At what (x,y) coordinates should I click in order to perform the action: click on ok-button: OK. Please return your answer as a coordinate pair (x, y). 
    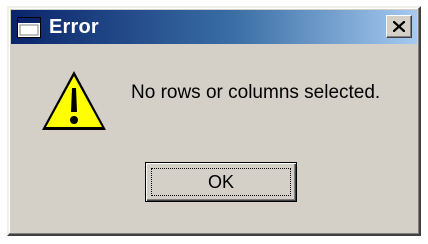
    Looking at the image, I should click on (221, 182).